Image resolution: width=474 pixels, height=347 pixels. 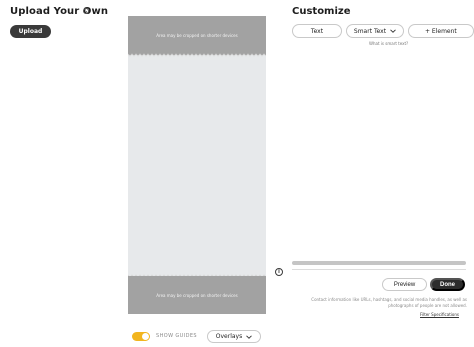 I want to click on preview-button: Preview, so click(x=404, y=284).